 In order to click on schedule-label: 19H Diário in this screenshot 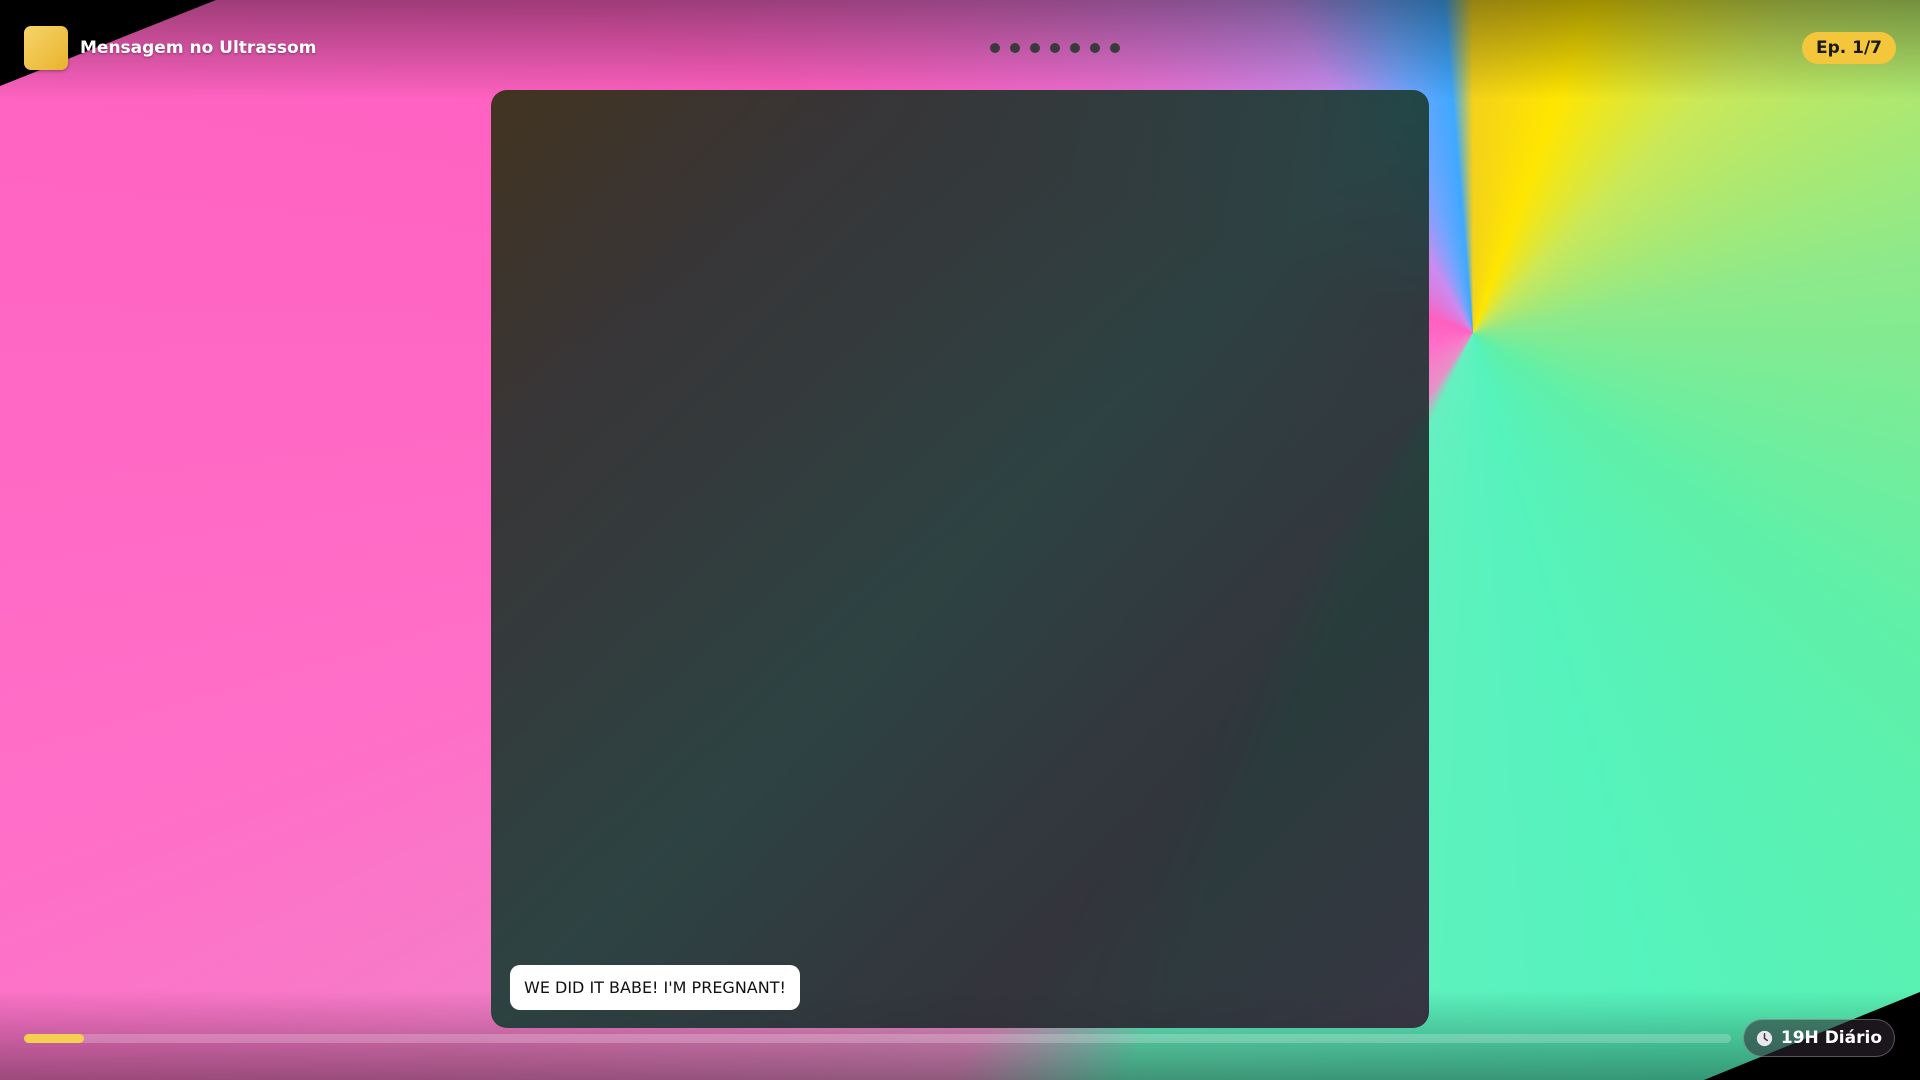, I will do `click(1831, 1038)`.